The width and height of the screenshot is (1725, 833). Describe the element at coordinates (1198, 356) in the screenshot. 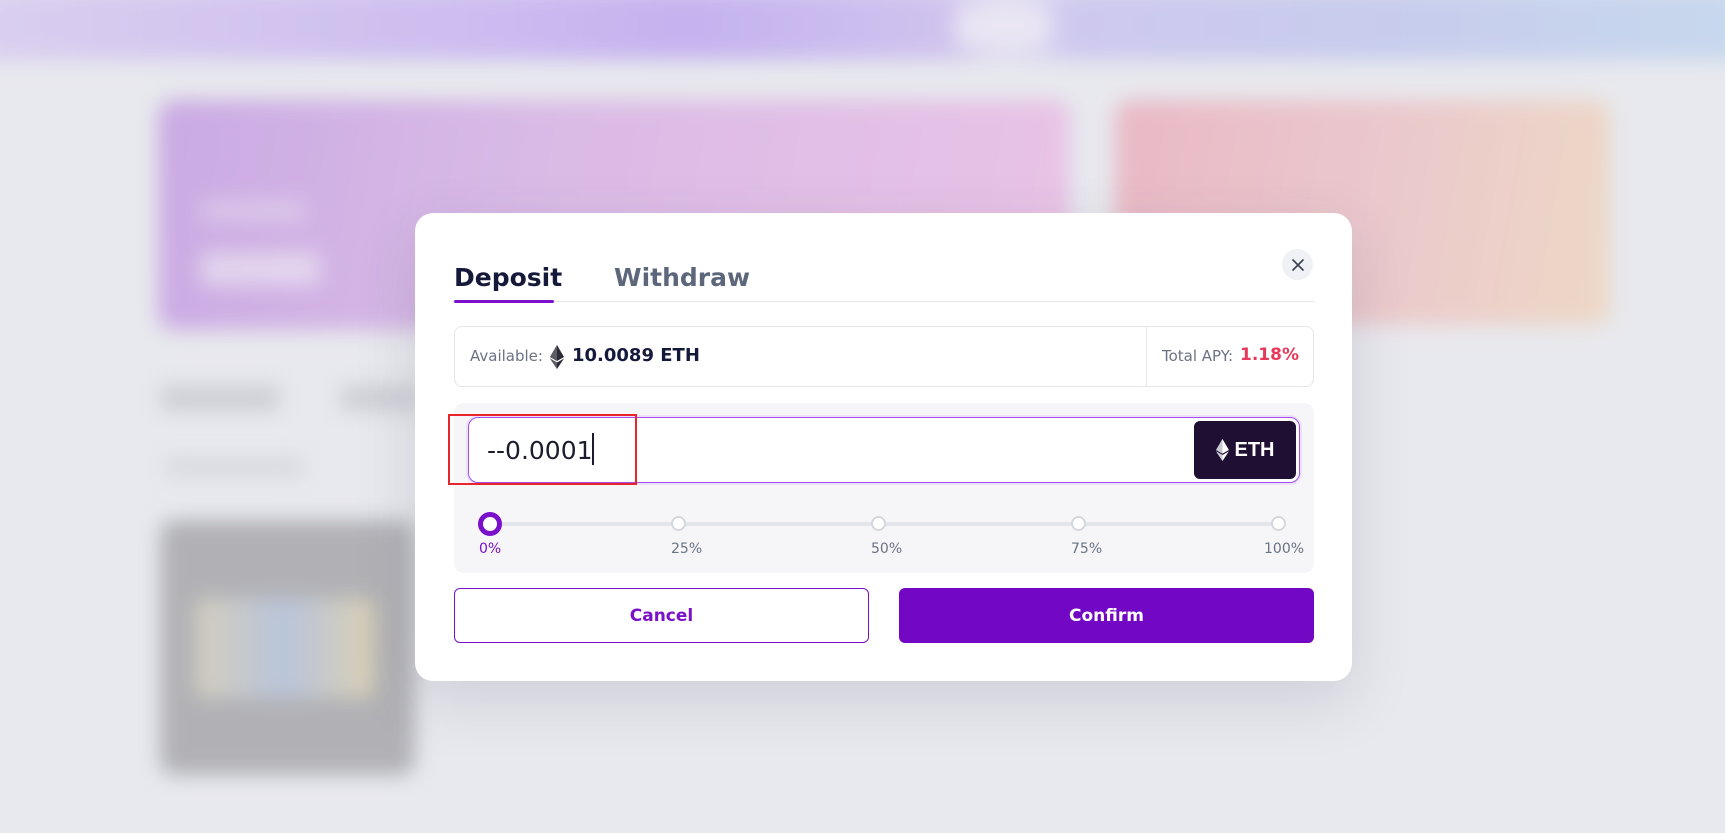

I see `apy-label: Total APY:` at that location.